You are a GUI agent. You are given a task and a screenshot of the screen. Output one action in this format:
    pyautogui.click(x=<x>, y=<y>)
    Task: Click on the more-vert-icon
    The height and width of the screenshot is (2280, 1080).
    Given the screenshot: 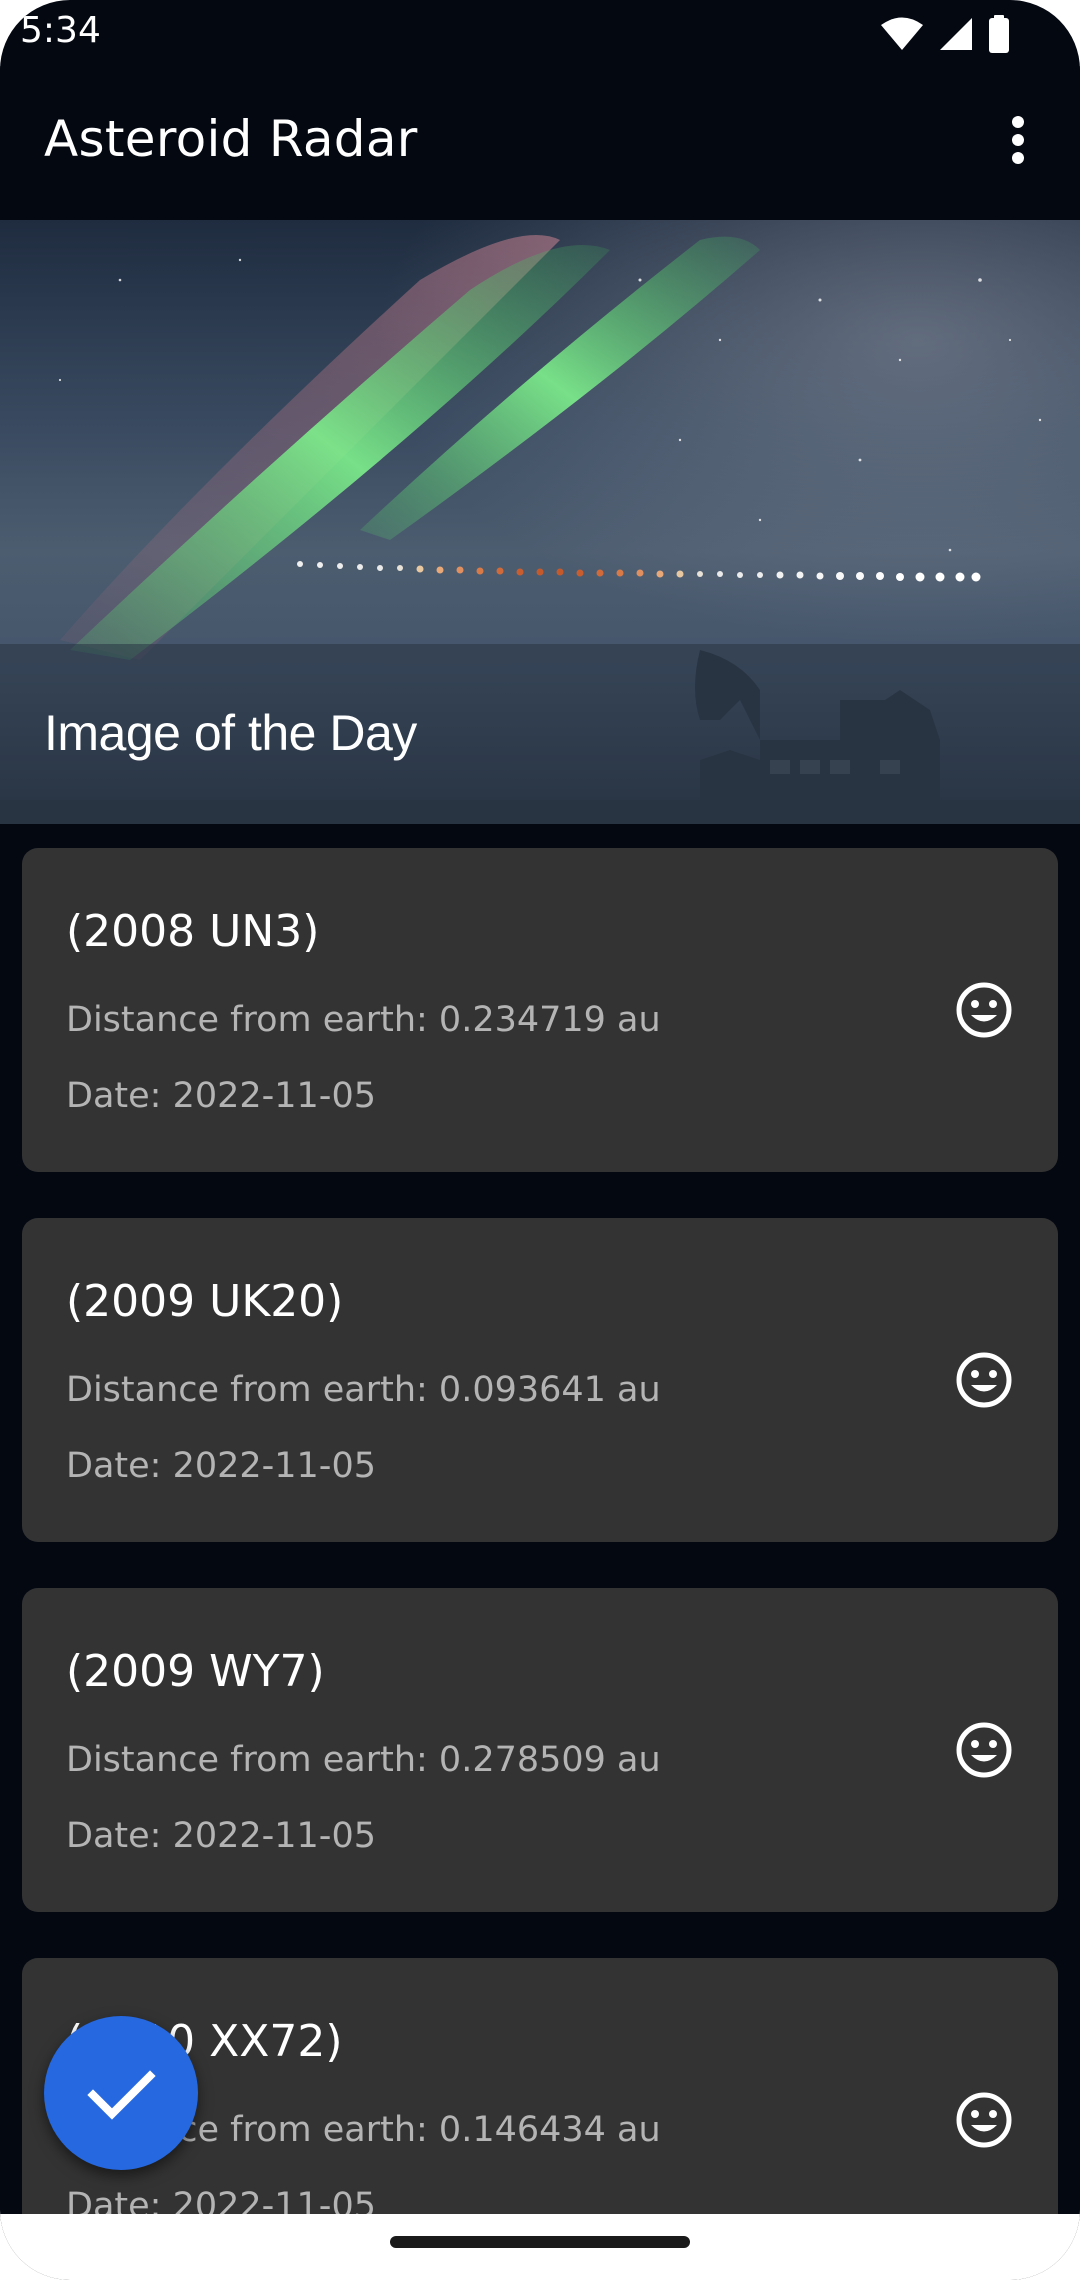 What is the action you would take?
    pyautogui.click(x=1018, y=140)
    